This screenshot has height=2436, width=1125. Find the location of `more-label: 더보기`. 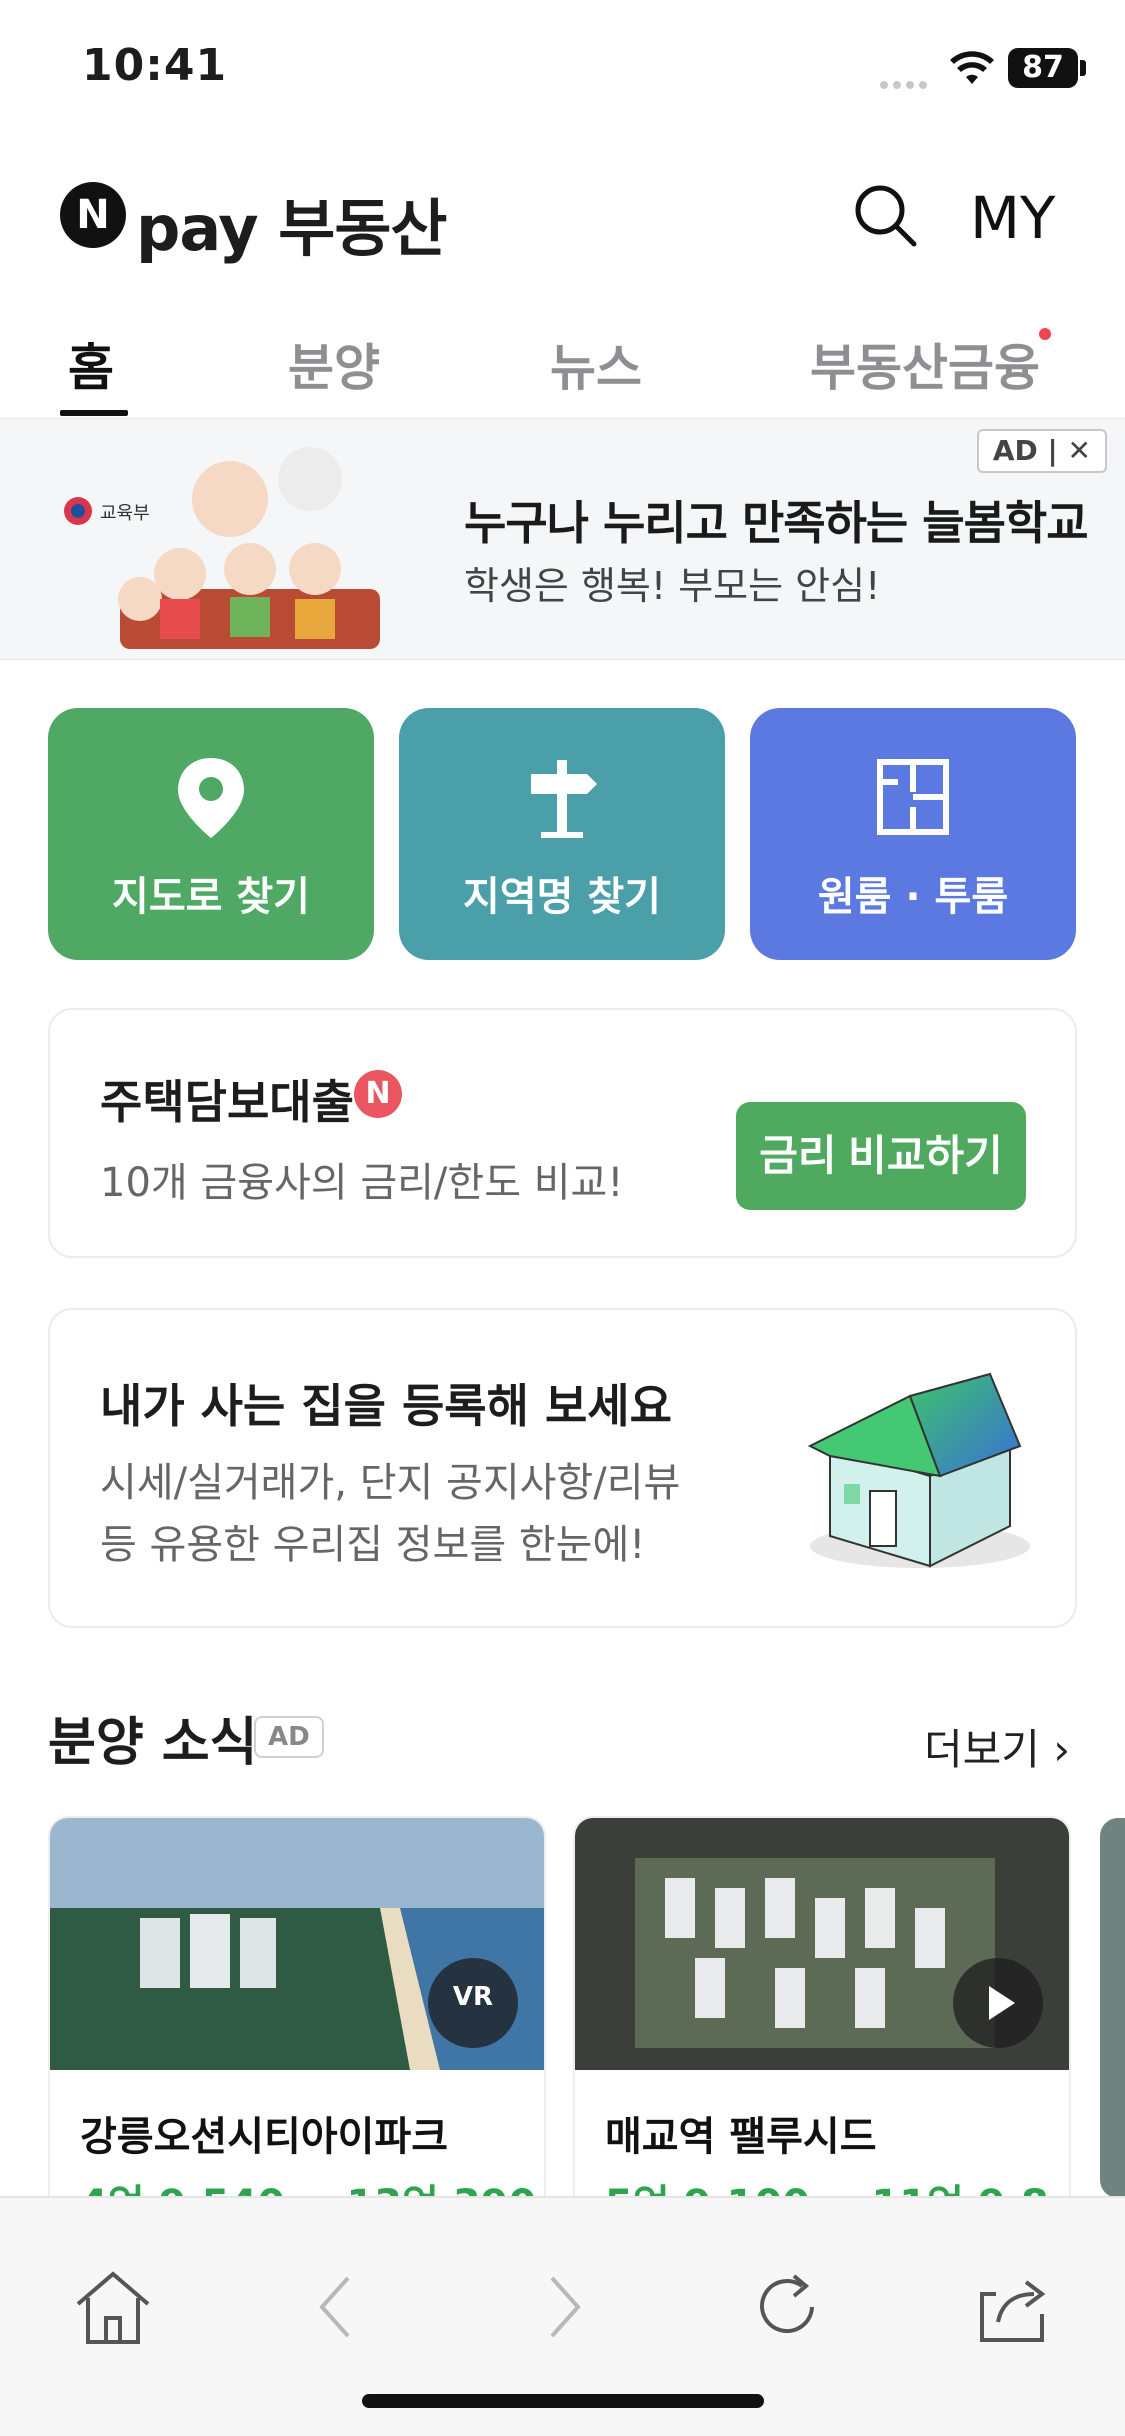

more-label: 더보기 is located at coordinates (982, 1749).